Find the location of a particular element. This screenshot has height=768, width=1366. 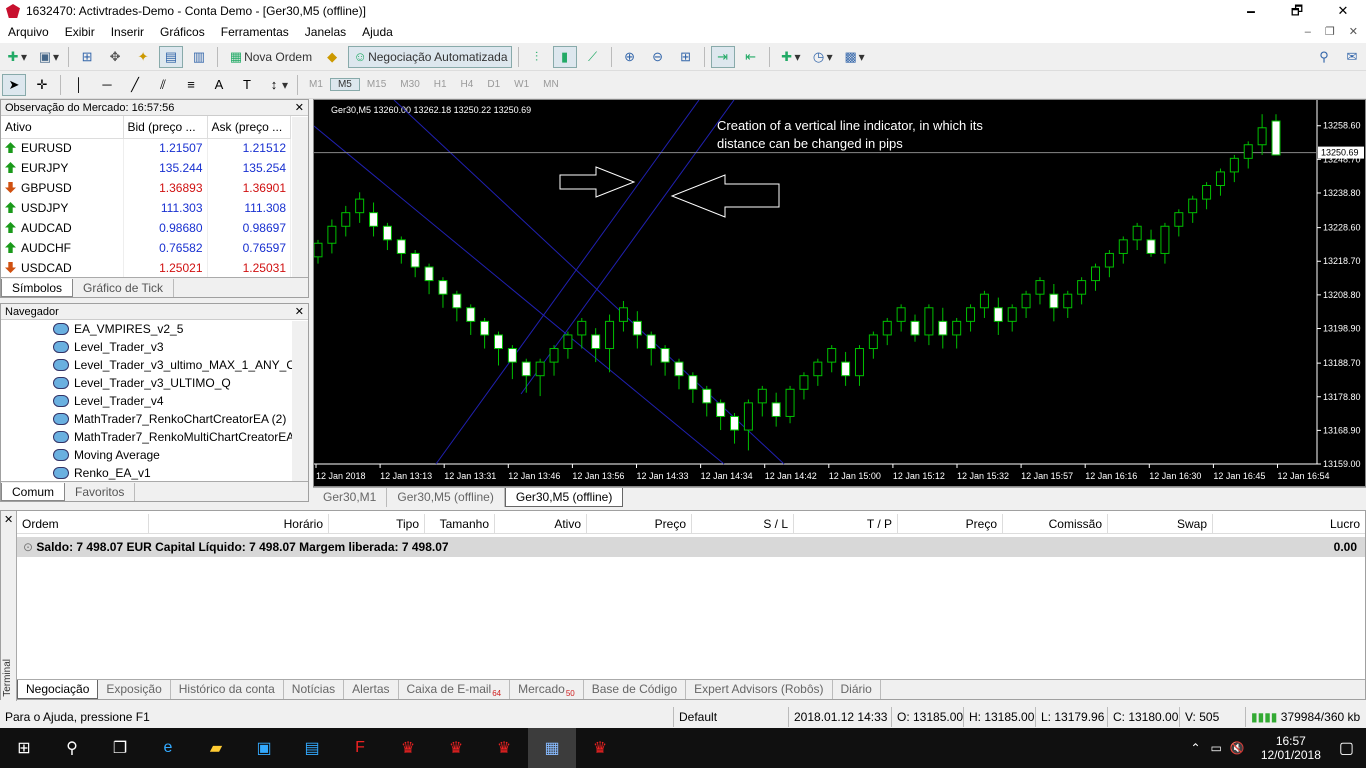

mdi-restore-button: ❐ is located at coordinates (1330, 32).